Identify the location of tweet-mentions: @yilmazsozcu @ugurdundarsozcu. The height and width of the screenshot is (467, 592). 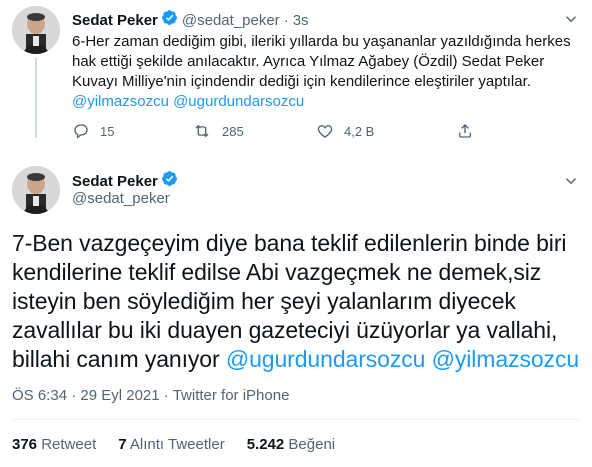
(322, 102).